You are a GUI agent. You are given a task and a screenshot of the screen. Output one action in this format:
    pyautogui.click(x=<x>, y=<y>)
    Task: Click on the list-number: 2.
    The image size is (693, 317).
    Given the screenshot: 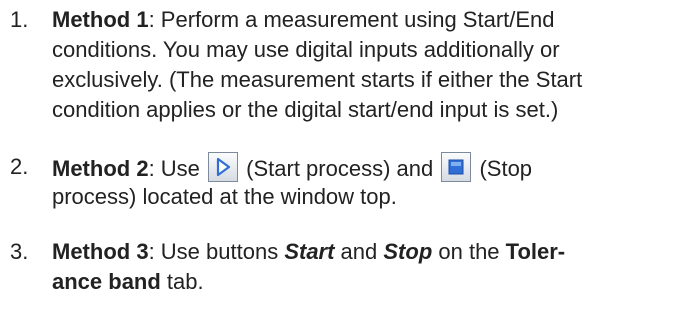 What is the action you would take?
    pyautogui.click(x=19, y=166)
    